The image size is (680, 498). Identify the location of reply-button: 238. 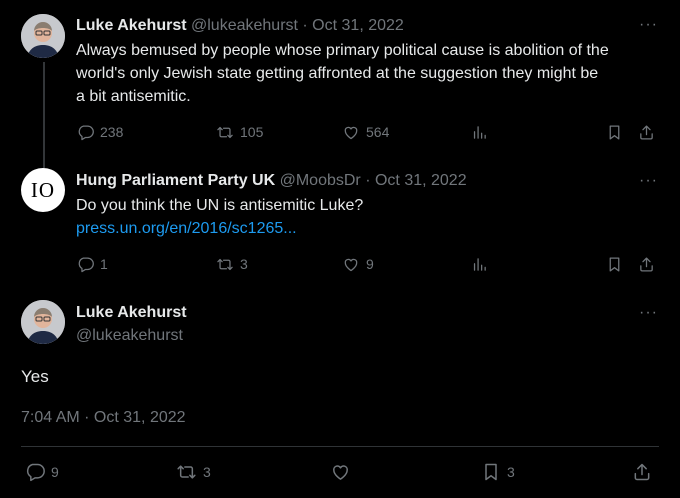
(100, 132).